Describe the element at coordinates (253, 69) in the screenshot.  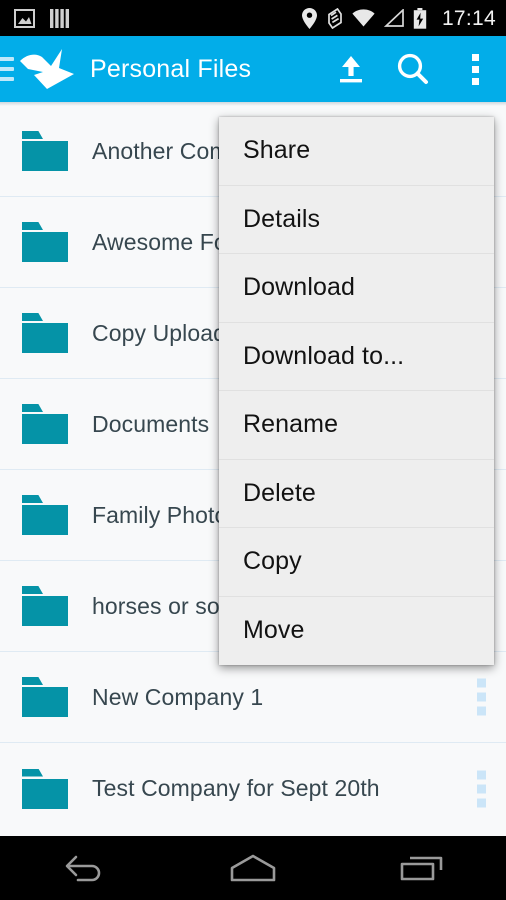
I see `app-bar: Personal Files` at that location.